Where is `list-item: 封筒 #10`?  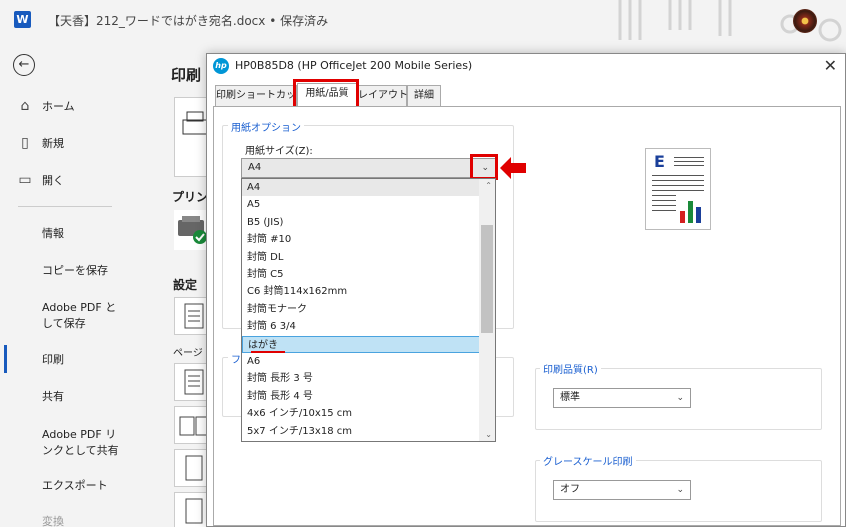 list-item: 封筒 #10 is located at coordinates (361, 239).